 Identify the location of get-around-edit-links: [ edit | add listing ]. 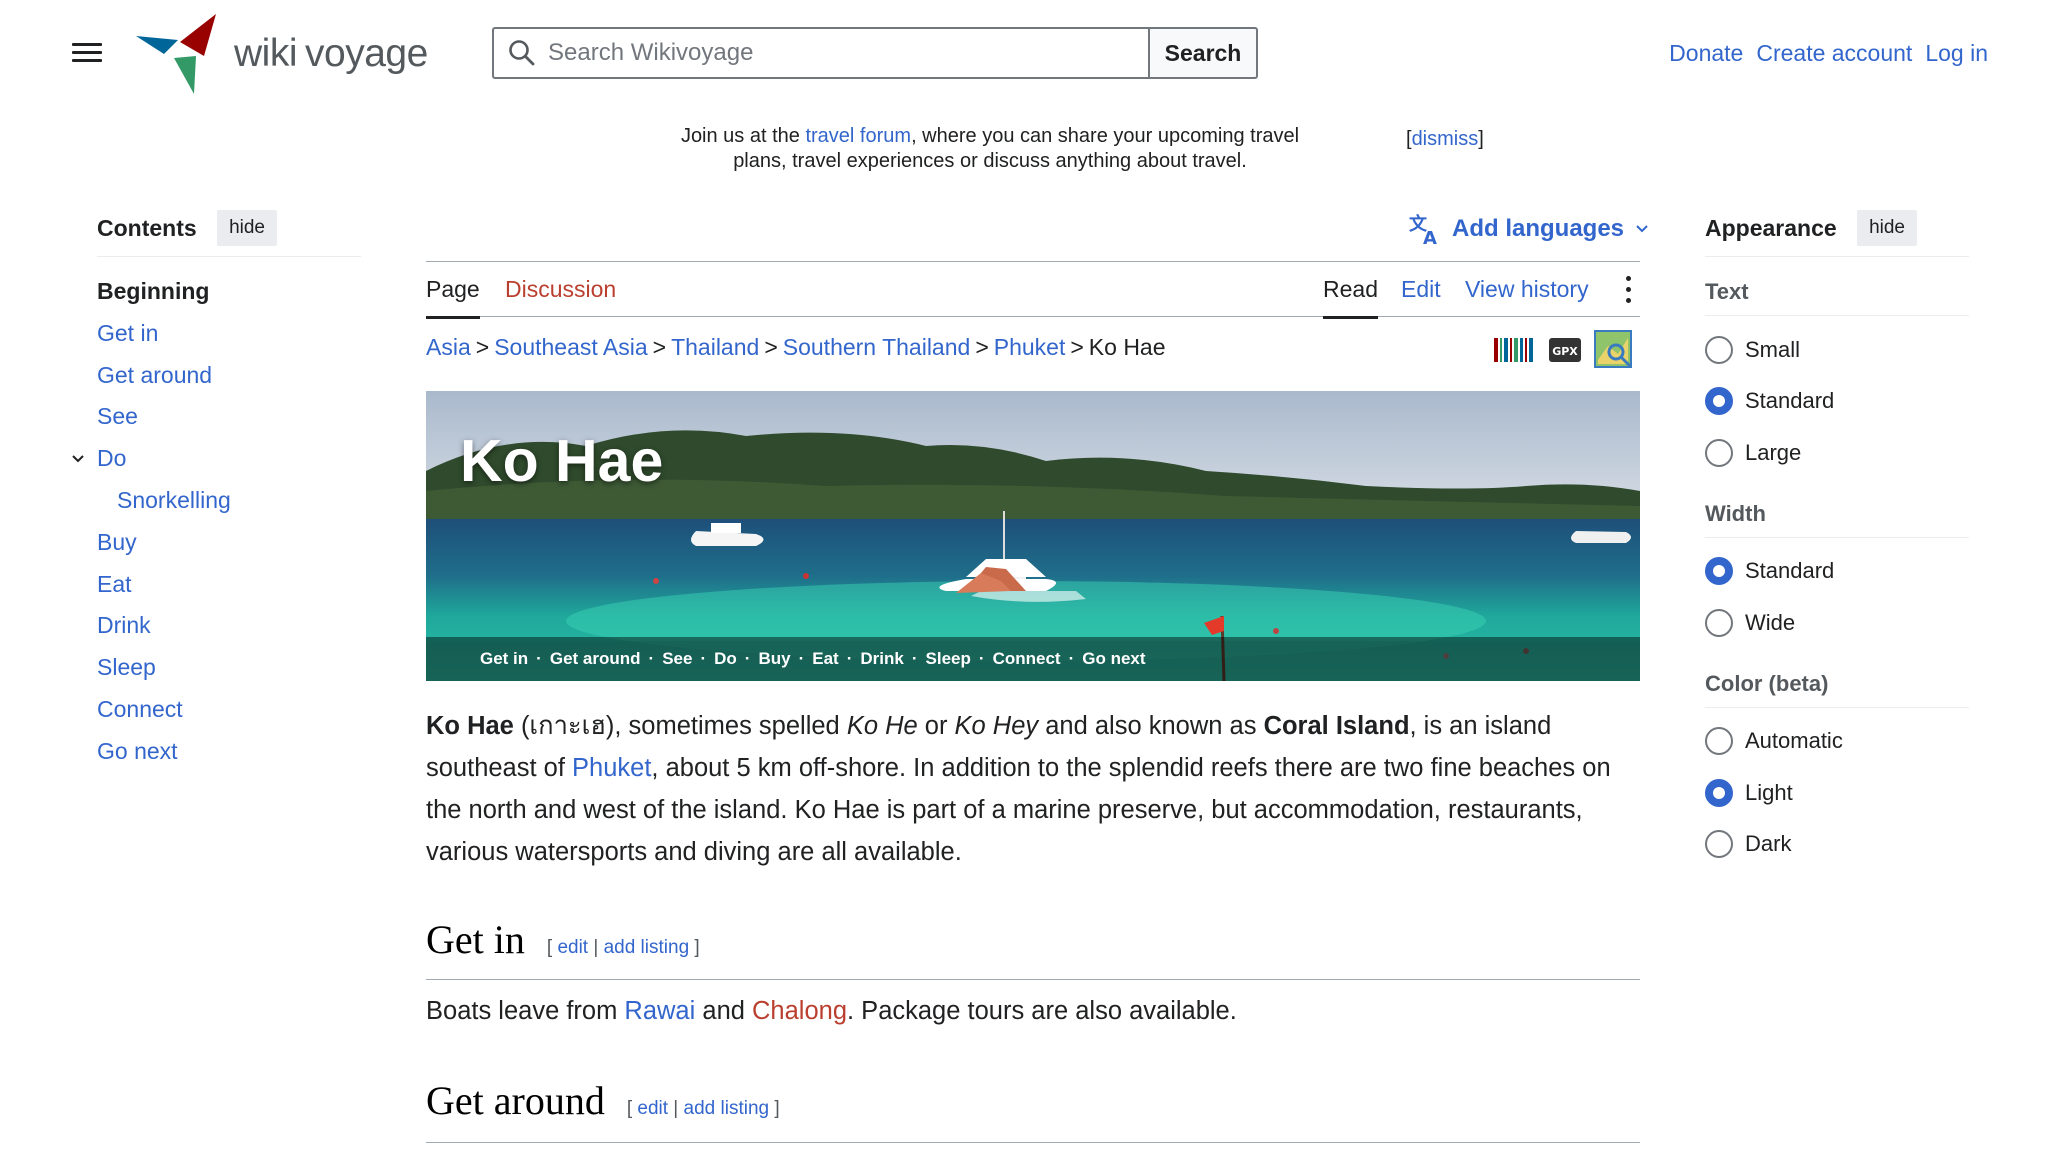
(703, 1108).